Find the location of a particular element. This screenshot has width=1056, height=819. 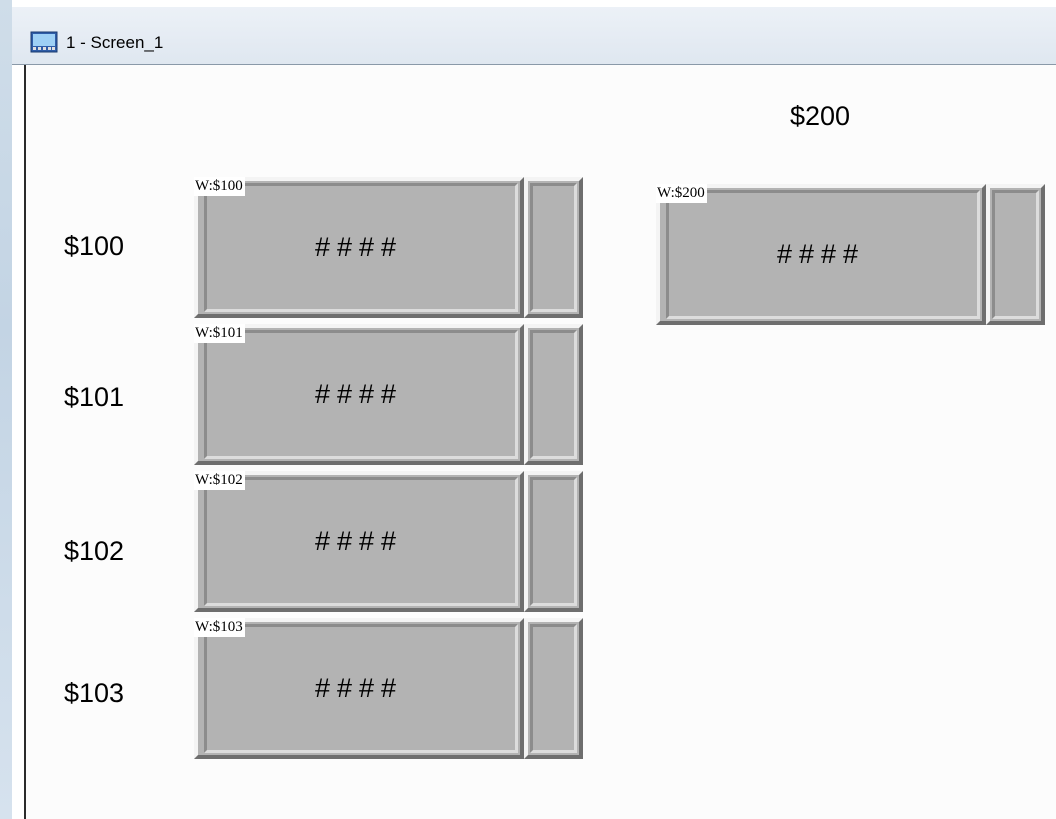

label-100: $100 is located at coordinates (94, 246).